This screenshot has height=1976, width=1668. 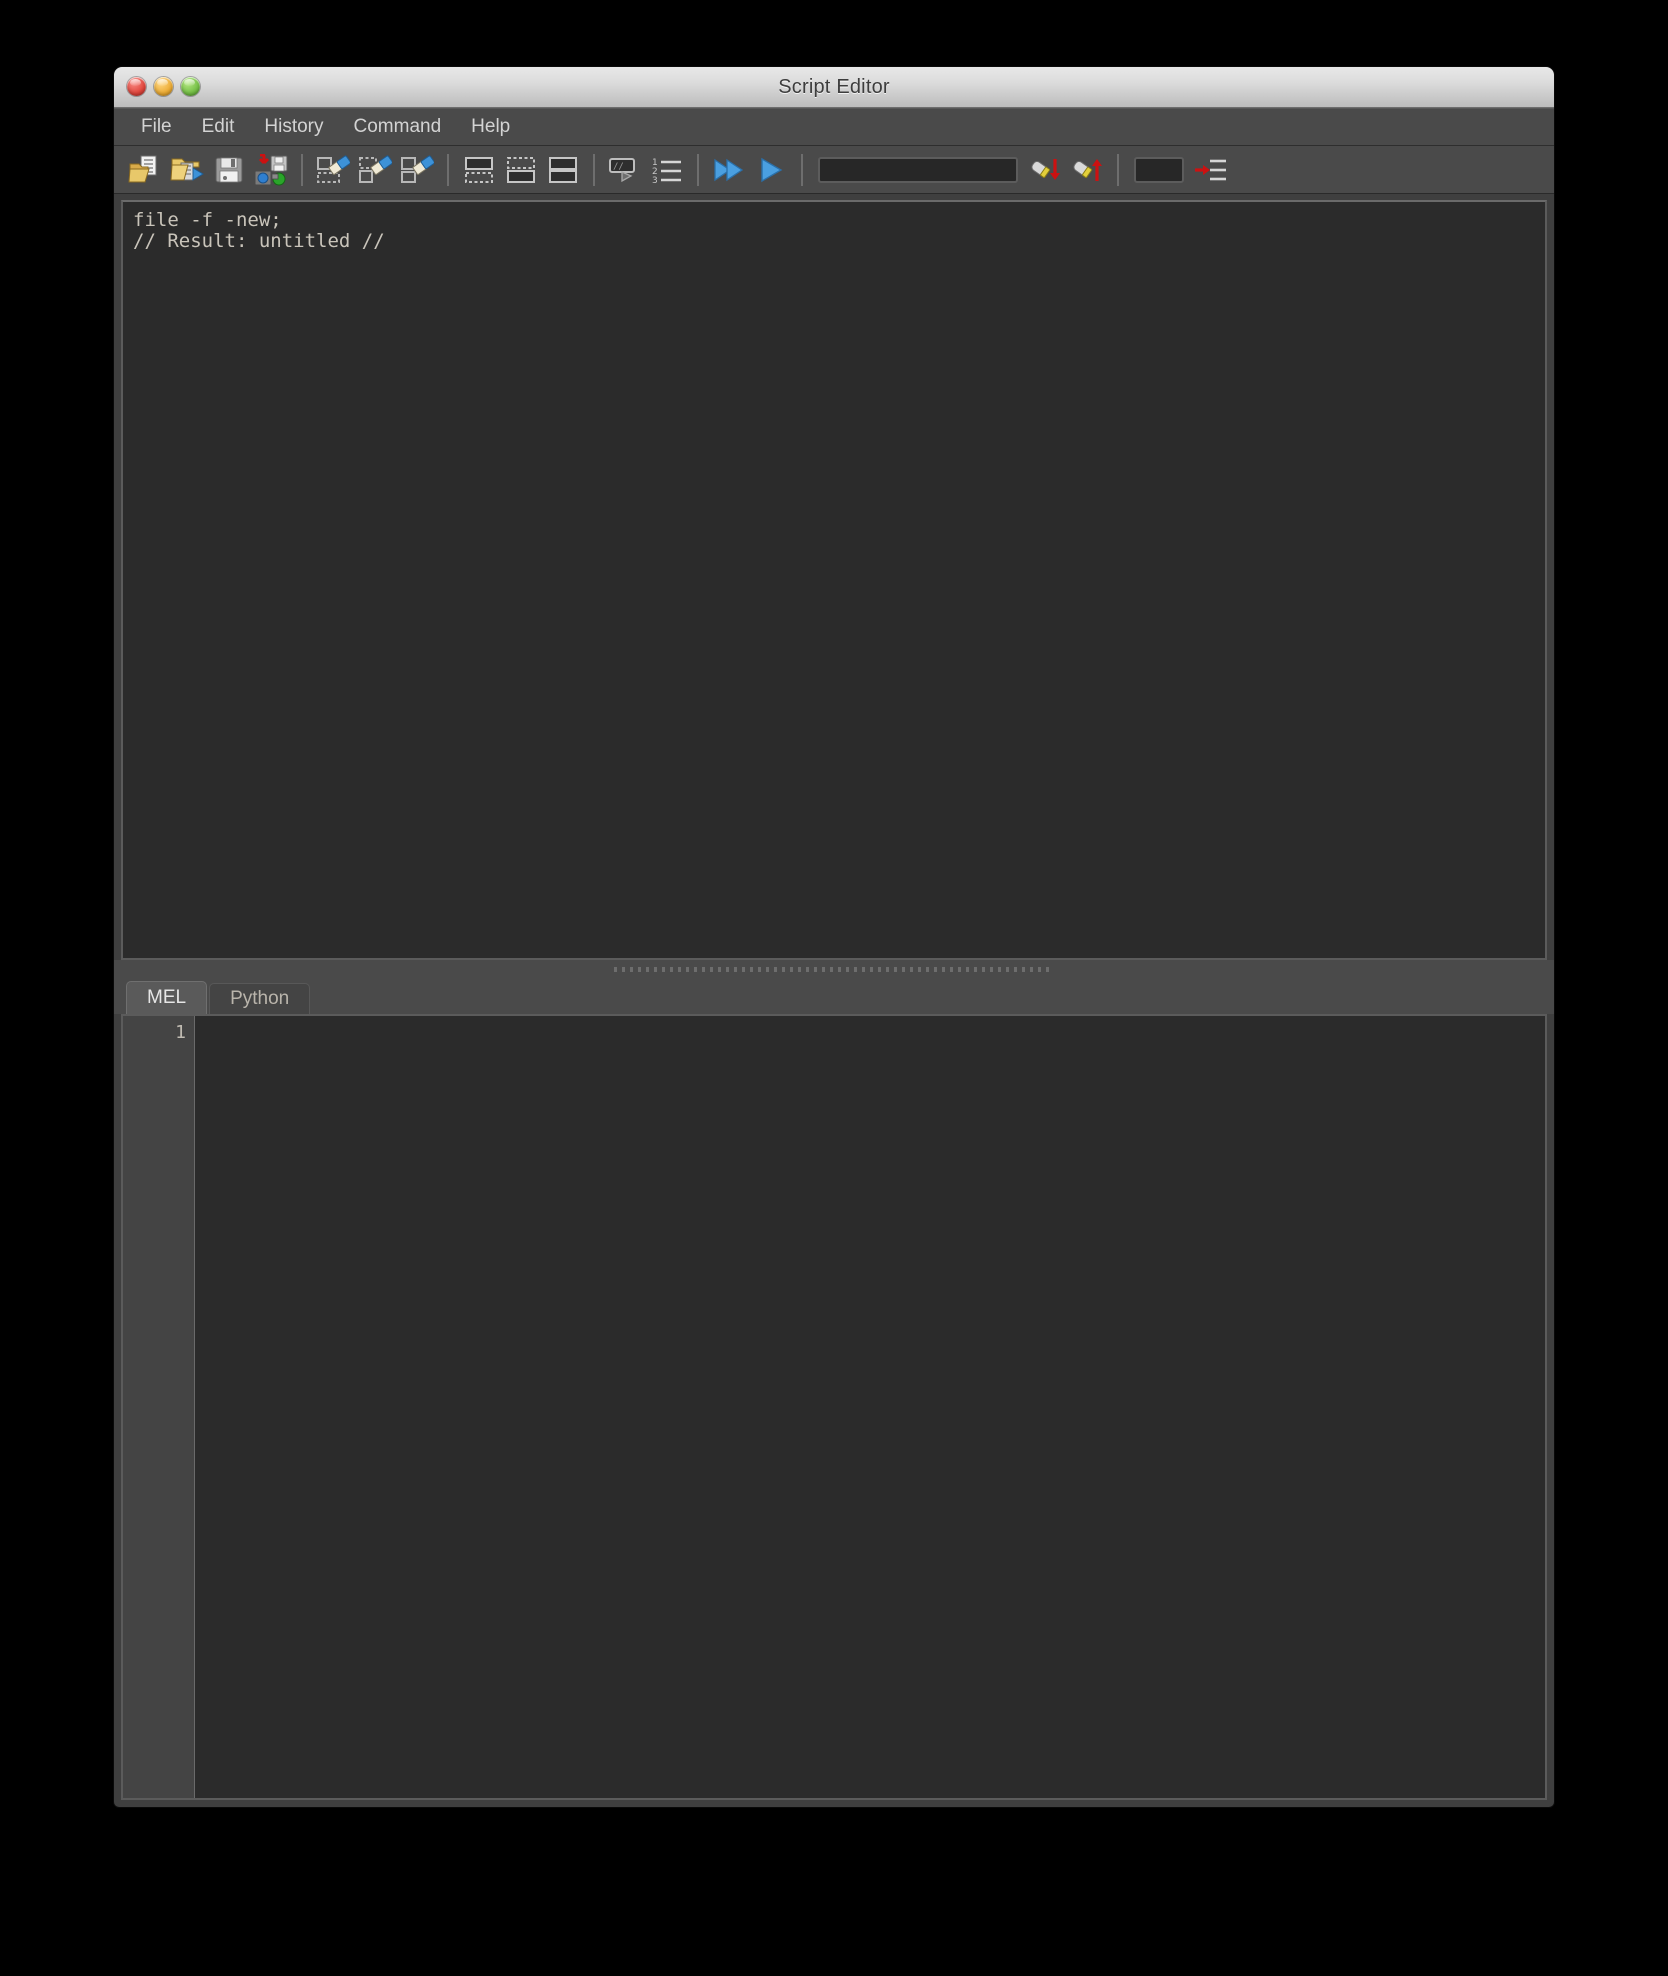 I want to click on show-input-pane-icon, so click(x=521, y=170).